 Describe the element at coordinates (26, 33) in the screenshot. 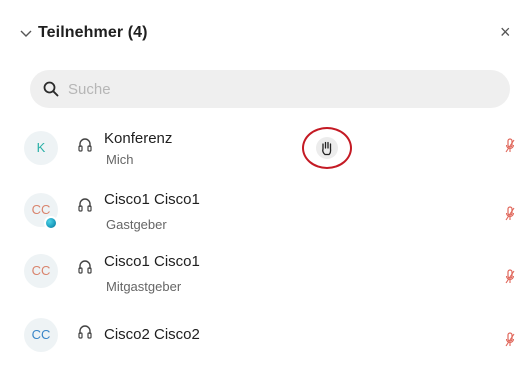

I see `chevron-down-icon` at that location.